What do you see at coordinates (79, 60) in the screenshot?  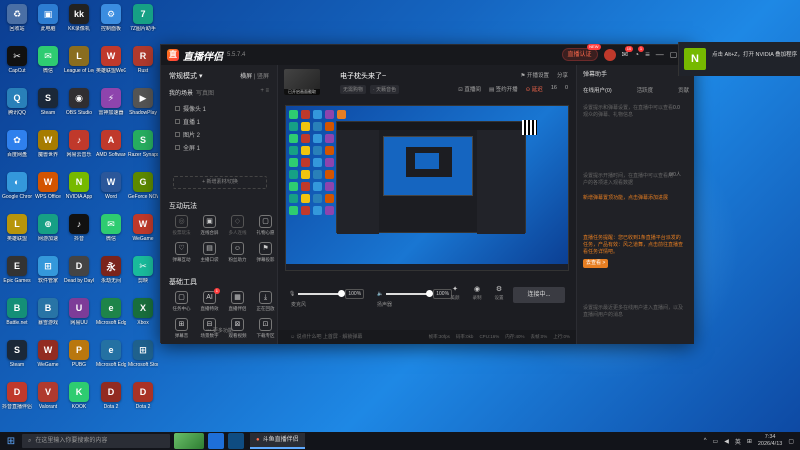 I see `desktop-icon: L League of Legends` at bounding box center [79, 60].